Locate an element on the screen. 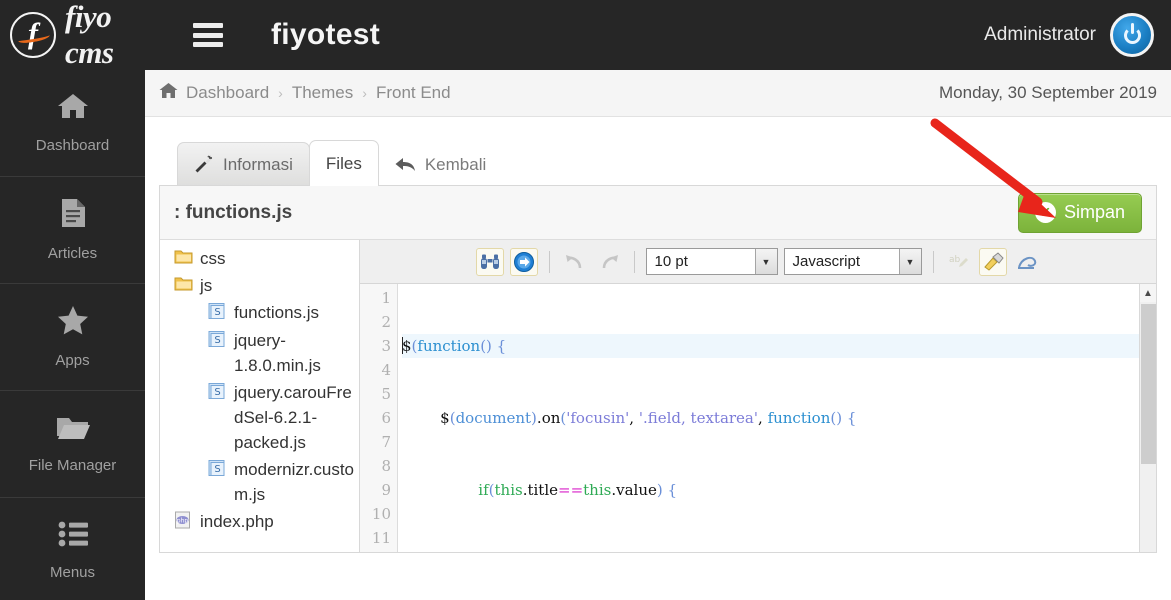 Image resolution: width=1171 pixels, height=600 pixels. breadcrumb-item-themes: Themes is located at coordinates (322, 93).